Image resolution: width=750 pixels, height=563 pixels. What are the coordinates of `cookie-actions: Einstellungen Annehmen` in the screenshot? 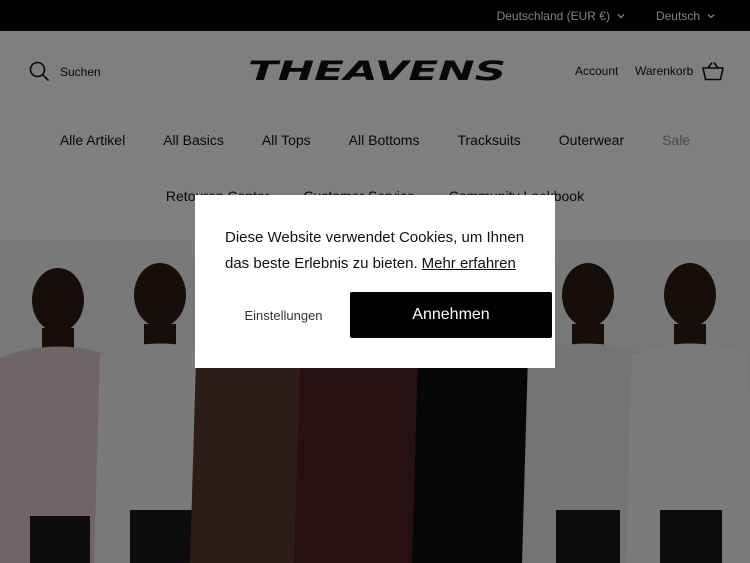 It's located at (388, 315).